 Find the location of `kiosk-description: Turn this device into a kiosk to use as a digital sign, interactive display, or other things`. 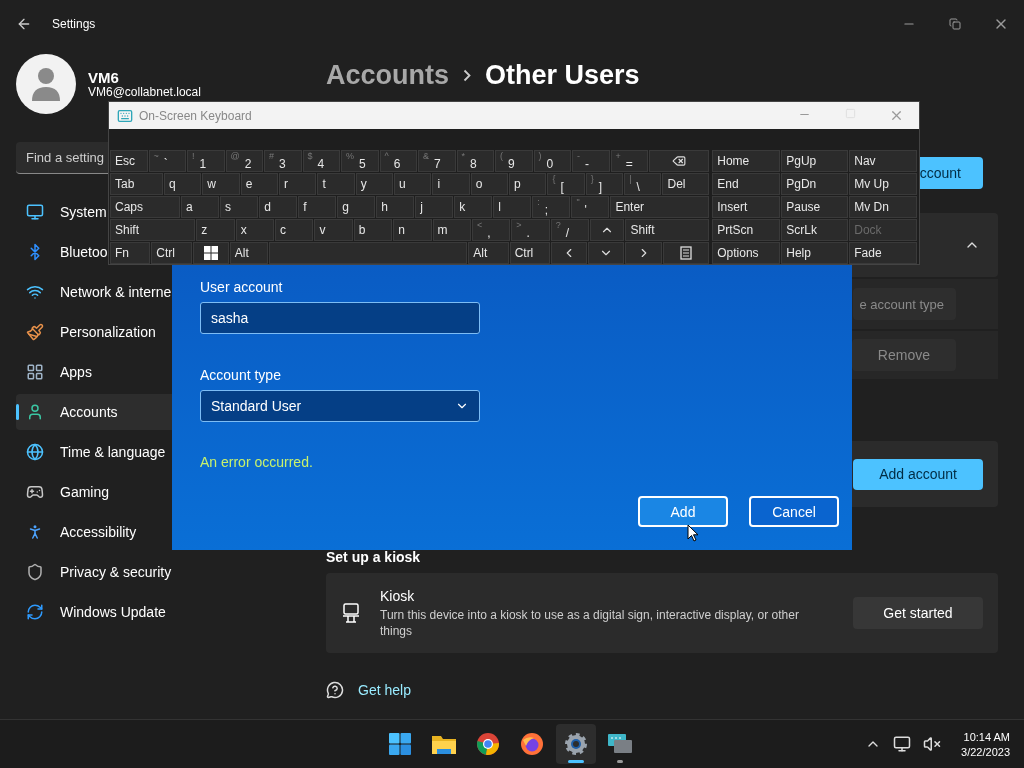

kiosk-description: Turn this device into a kiosk to use as a digital sign, interactive display, or other things is located at coordinates (590, 622).